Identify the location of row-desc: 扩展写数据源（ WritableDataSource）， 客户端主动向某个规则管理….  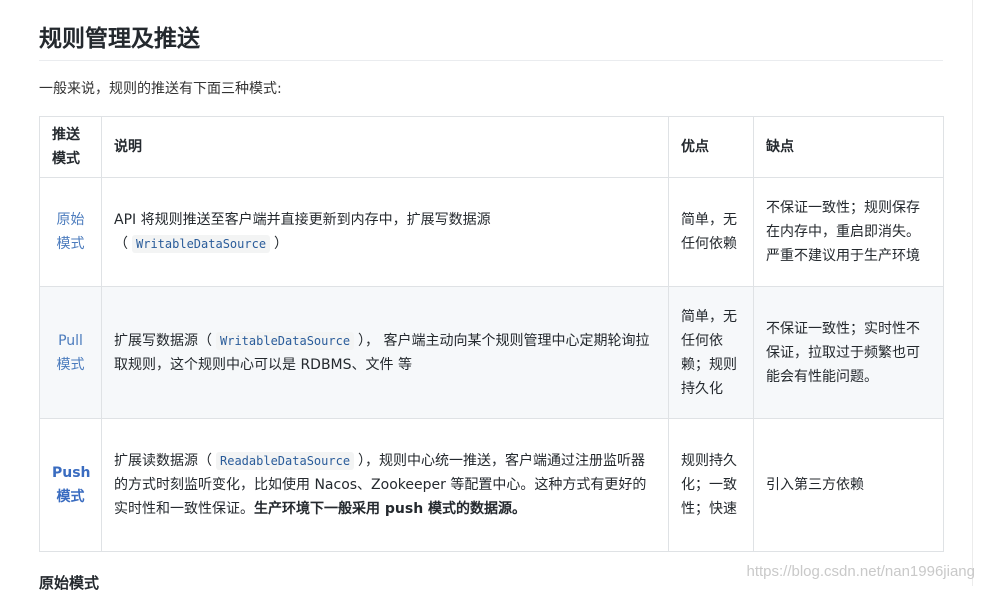
(385, 352).